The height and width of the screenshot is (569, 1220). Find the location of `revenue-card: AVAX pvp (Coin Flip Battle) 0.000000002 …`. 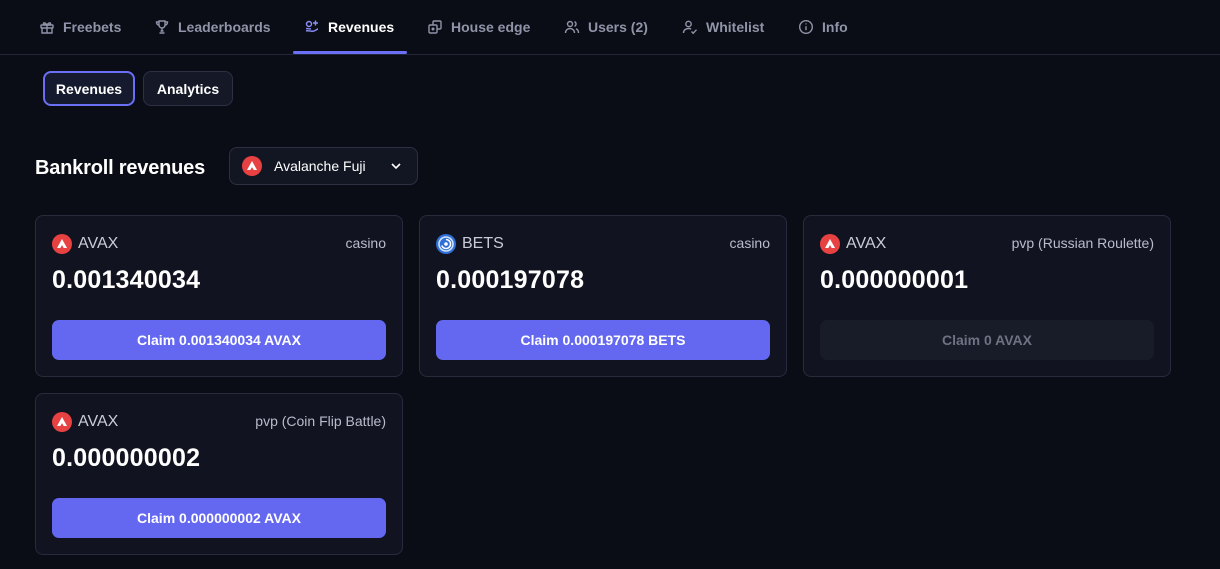

revenue-card: AVAX pvp (Coin Flip Battle) 0.000000002 … is located at coordinates (219, 474).